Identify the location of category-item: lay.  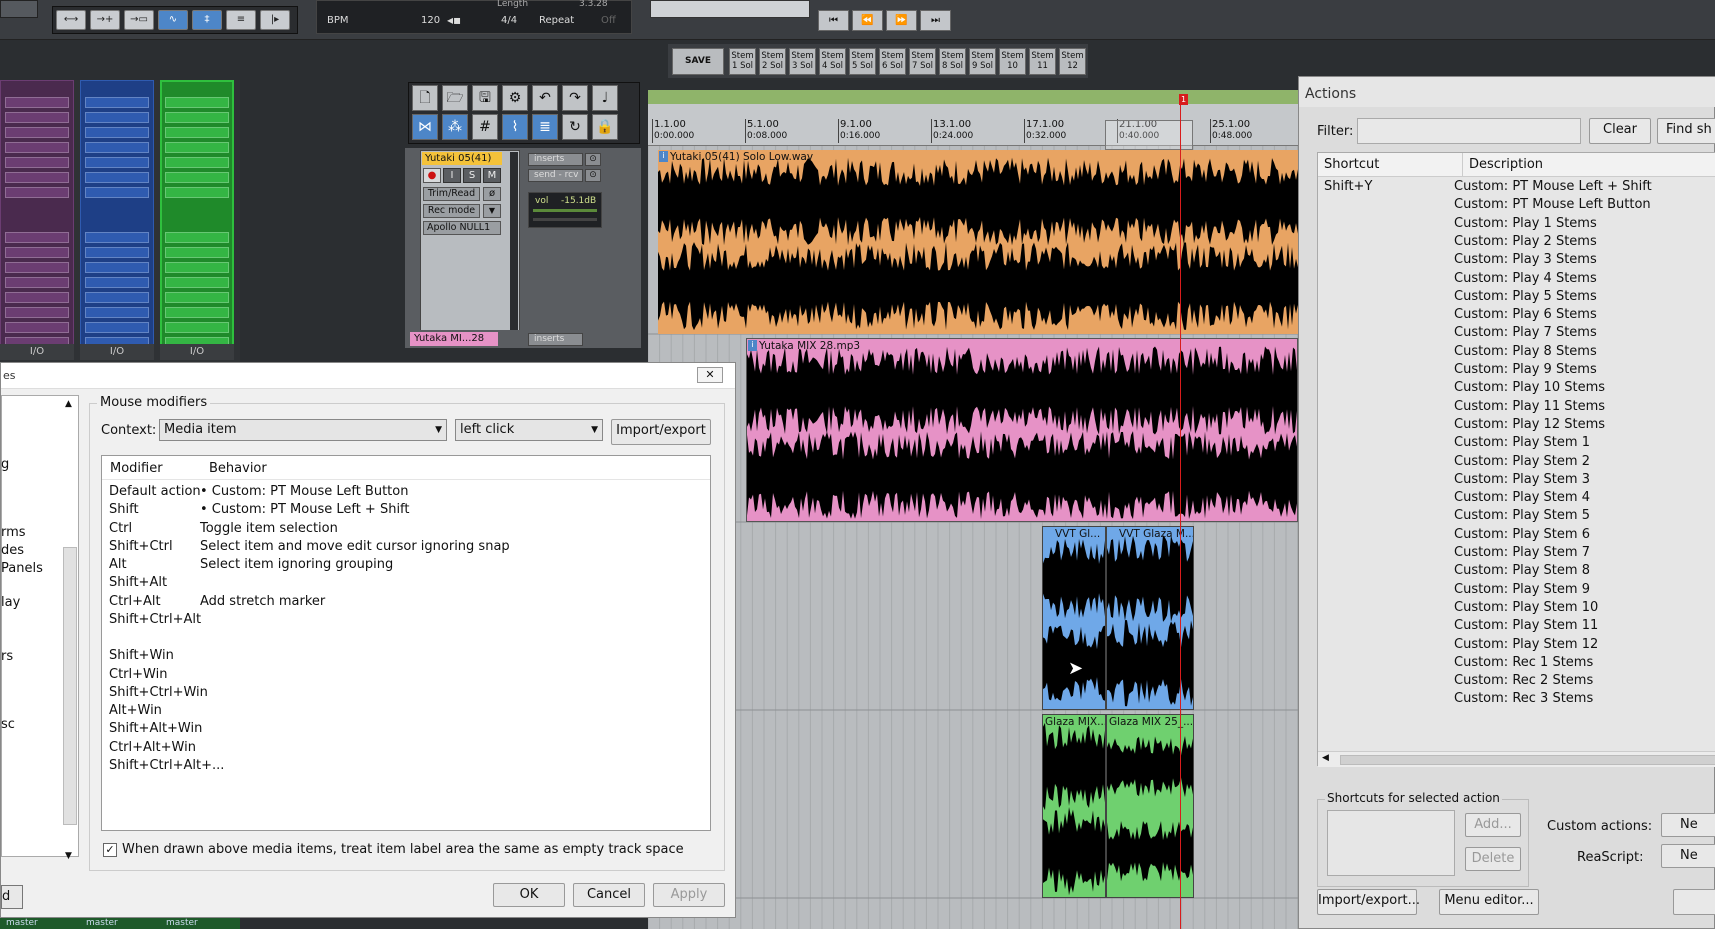
(10, 602).